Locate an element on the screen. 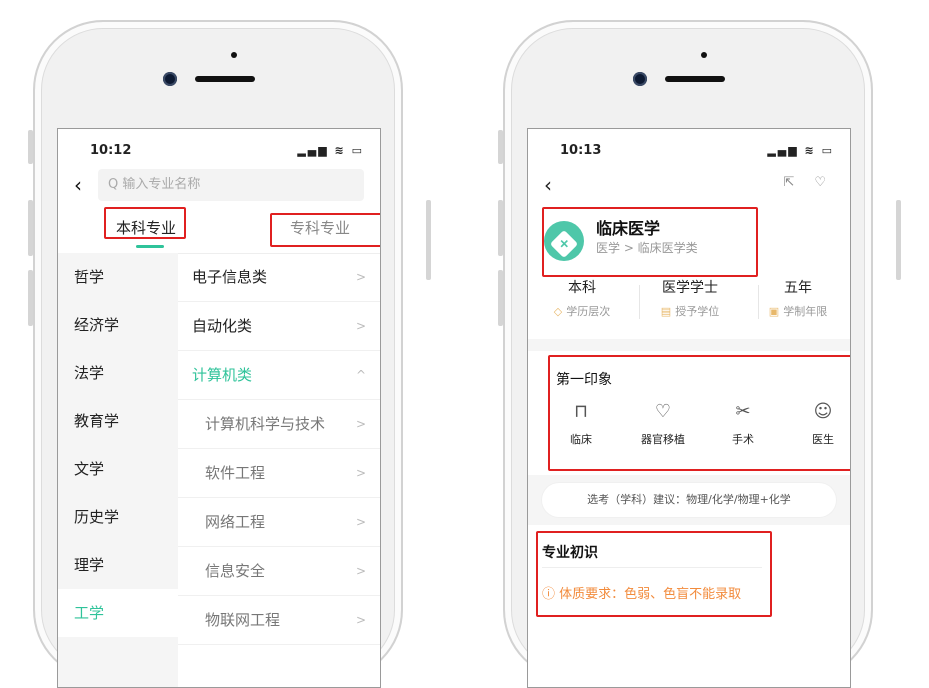  highlight-box-major-intro is located at coordinates (654, 574).